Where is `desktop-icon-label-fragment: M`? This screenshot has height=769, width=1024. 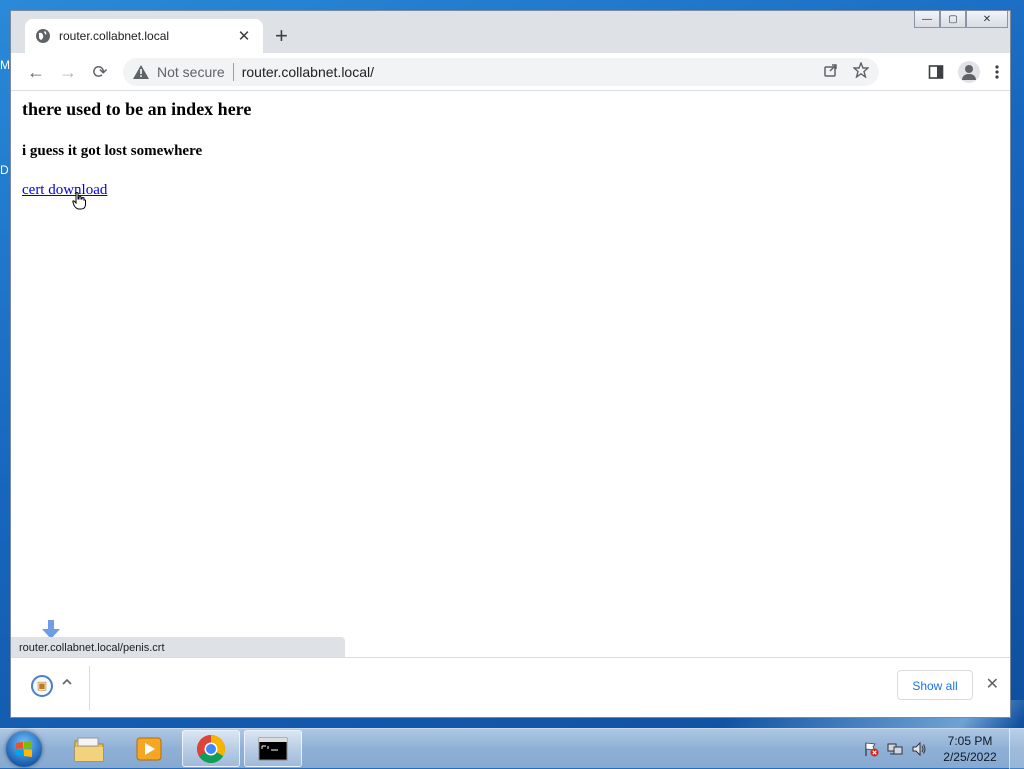 desktop-icon-label-fragment: M is located at coordinates (5, 65).